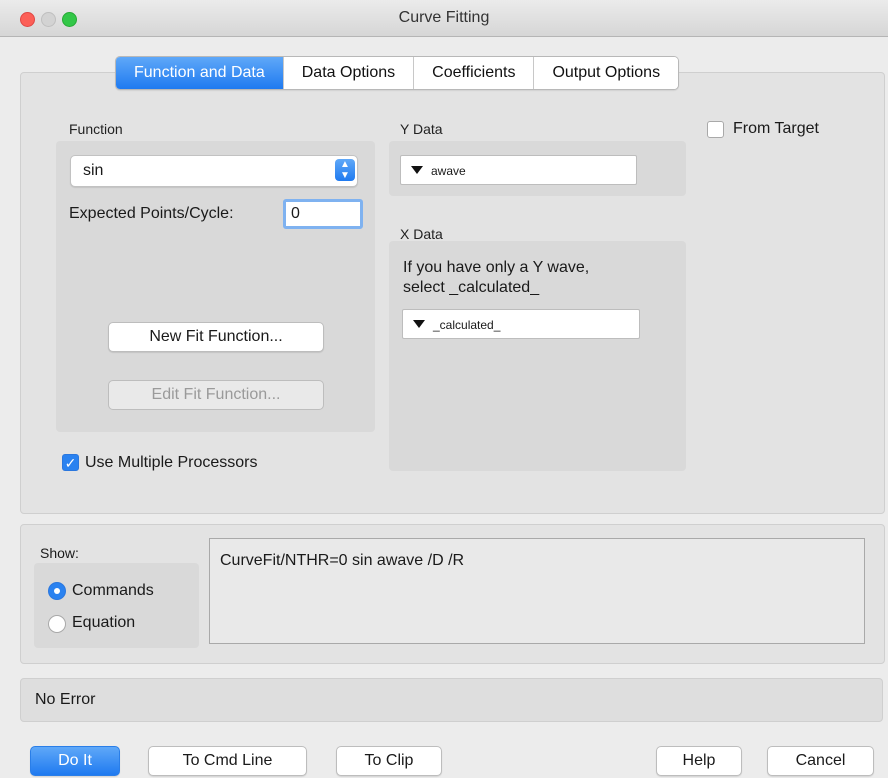  What do you see at coordinates (537, 591) in the screenshot?
I see `command-text-box: CurveFit/NTHR=0 sin awave /D /R` at bounding box center [537, 591].